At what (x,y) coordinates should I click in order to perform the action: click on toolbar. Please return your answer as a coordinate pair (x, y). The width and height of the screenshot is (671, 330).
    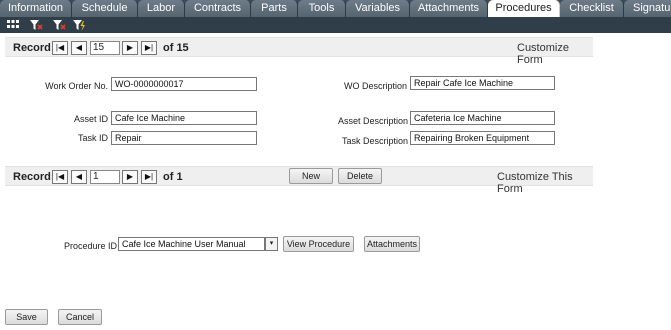
    Looking at the image, I should click on (335, 25).